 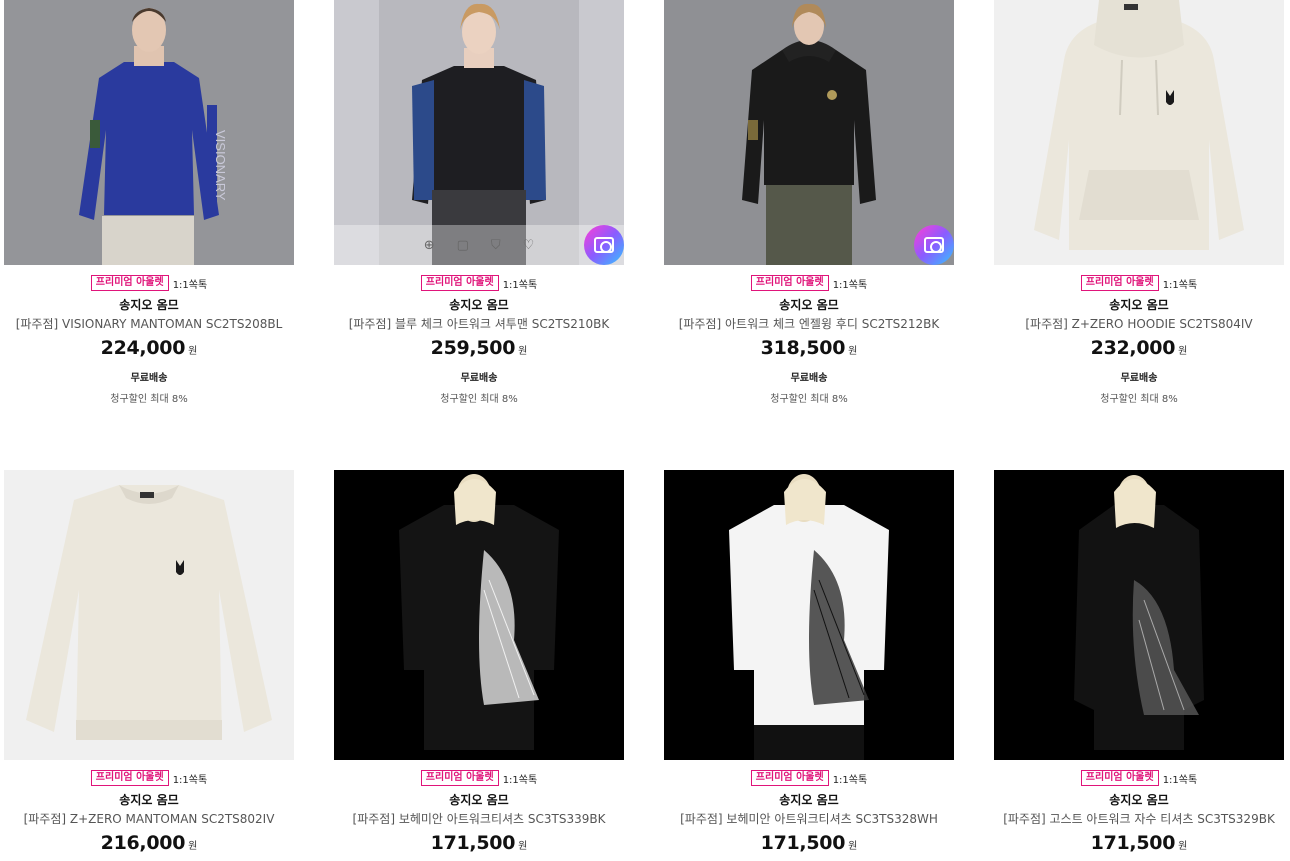 I want to click on price: 259,500, so click(x=473, y=348).